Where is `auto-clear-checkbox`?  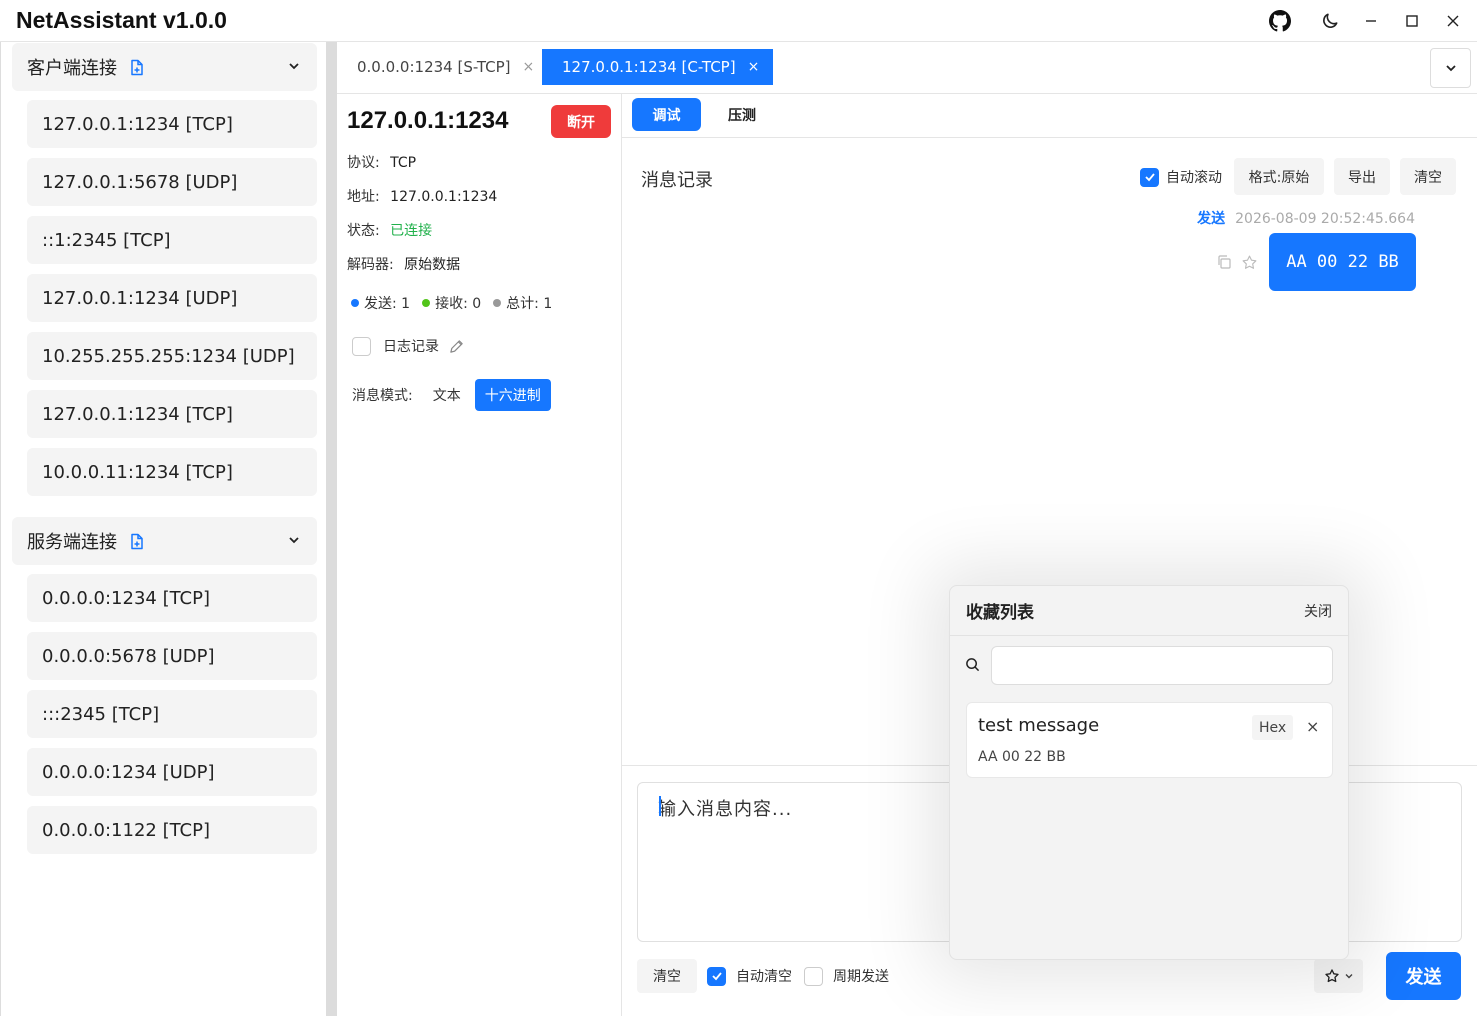 auto-clear-checkbox is located at coordinates (716, 976).